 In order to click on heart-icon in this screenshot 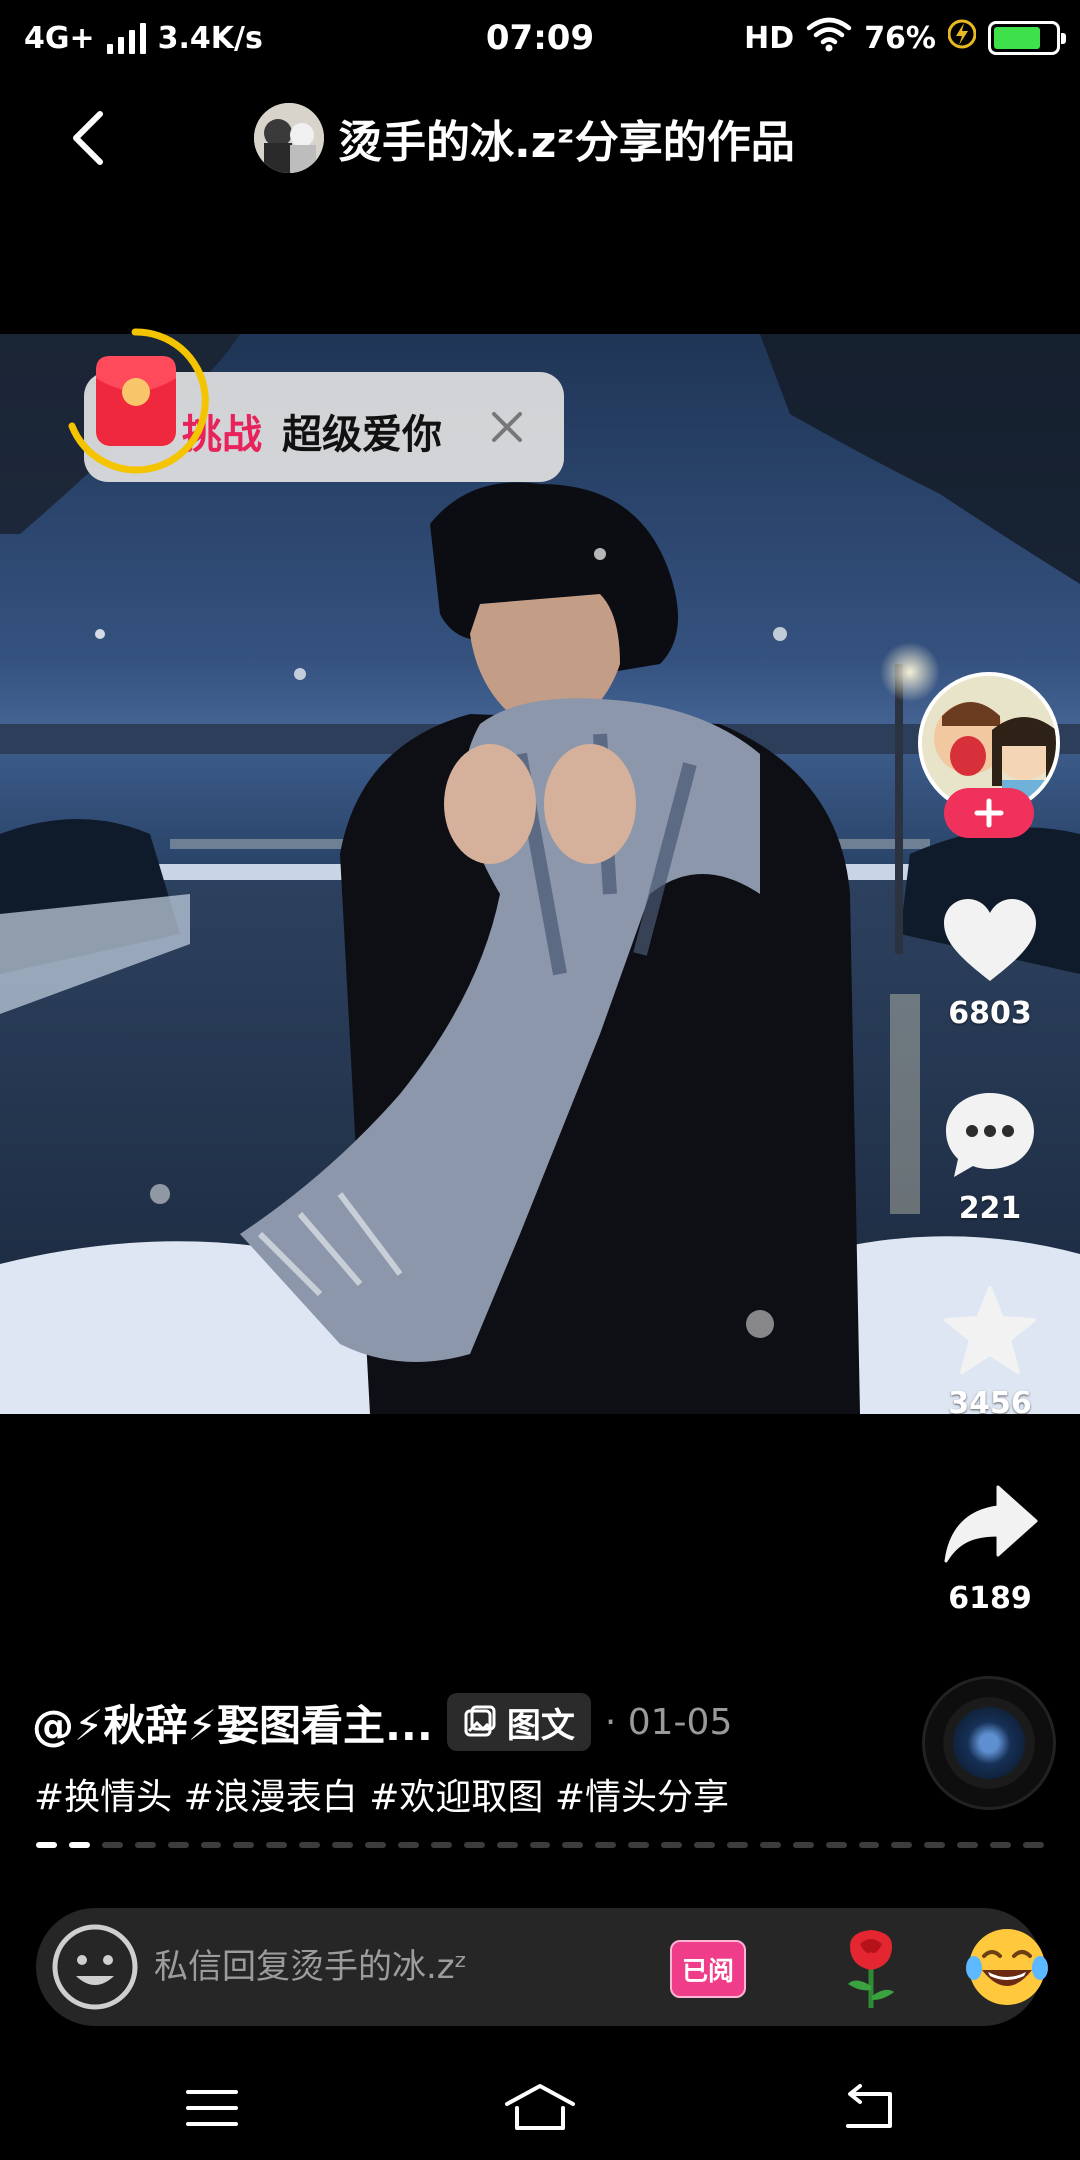, I will do `click(990, 940)`.